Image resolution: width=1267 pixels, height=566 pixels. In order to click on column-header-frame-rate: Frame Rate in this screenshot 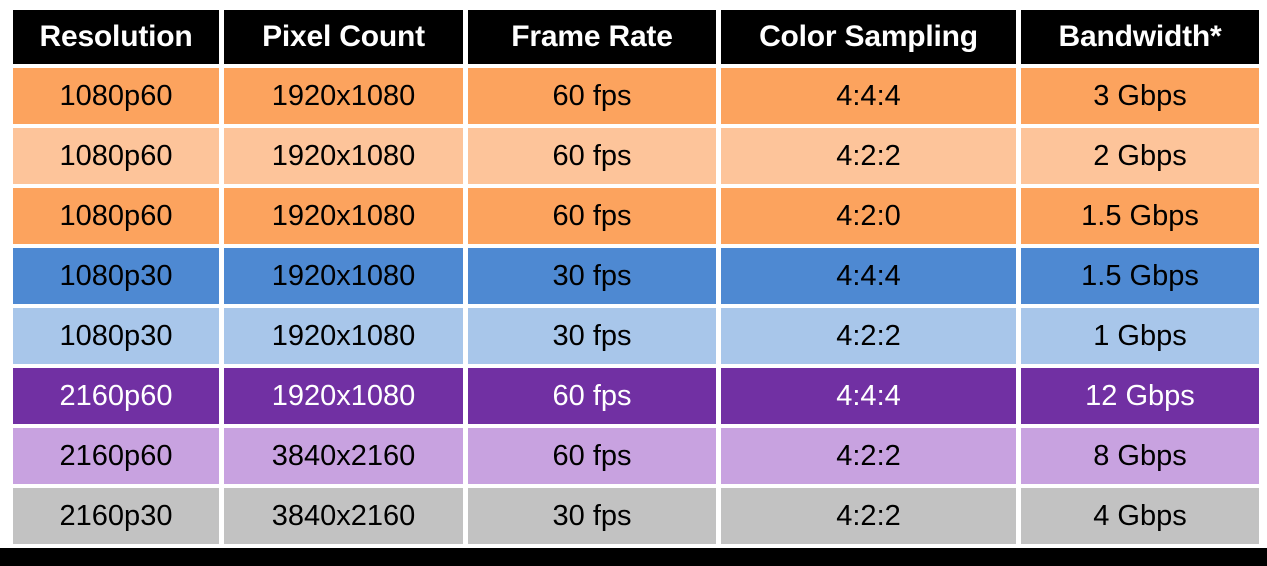, I will do `click(592, 37)`.